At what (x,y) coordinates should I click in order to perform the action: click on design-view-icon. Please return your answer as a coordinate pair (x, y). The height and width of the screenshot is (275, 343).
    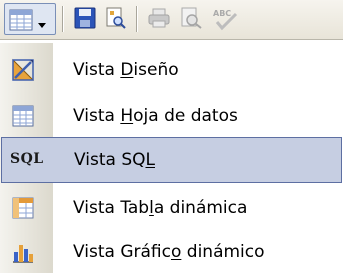
    Looking at the image, I should click on (23, 70).